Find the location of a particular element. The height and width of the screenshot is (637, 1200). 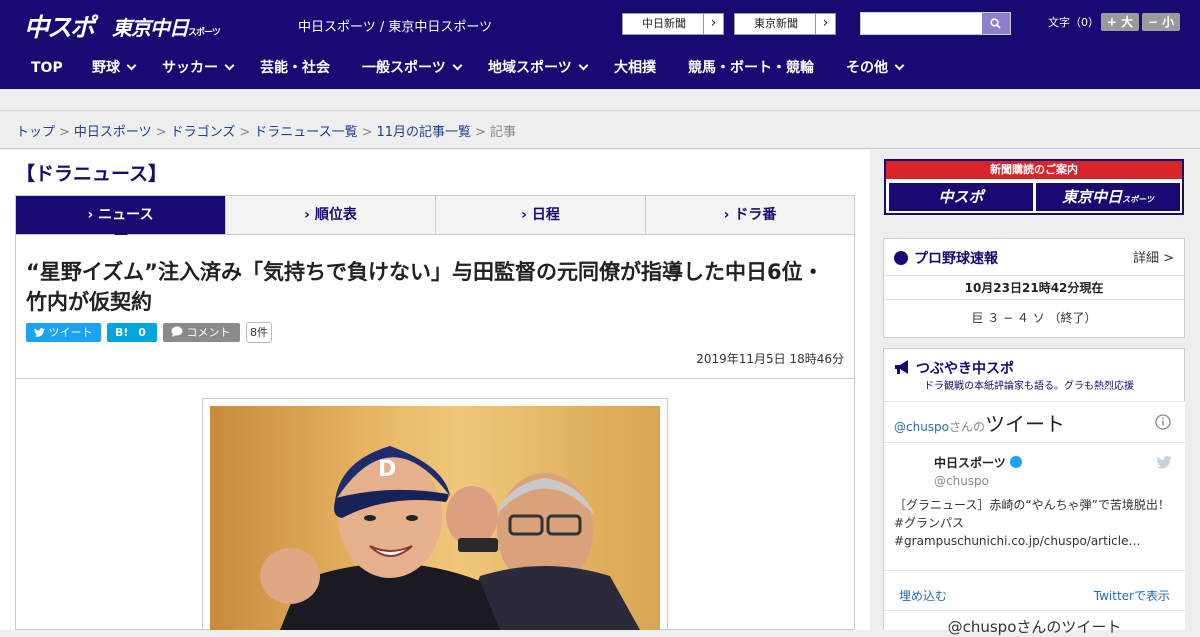

tweet-author-handle: @chuspo is located at coordinates (961, 481).